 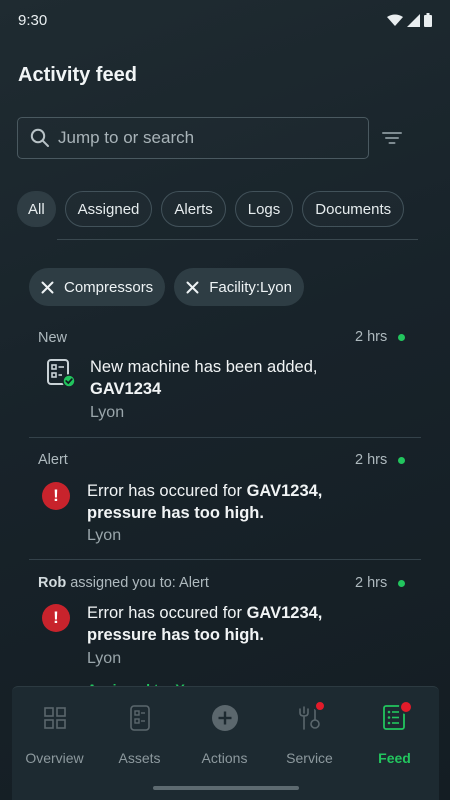 What do you see at coordinates (39, 137) in the screenshot?
I see `search-icon` at bounding box center [39, 137].